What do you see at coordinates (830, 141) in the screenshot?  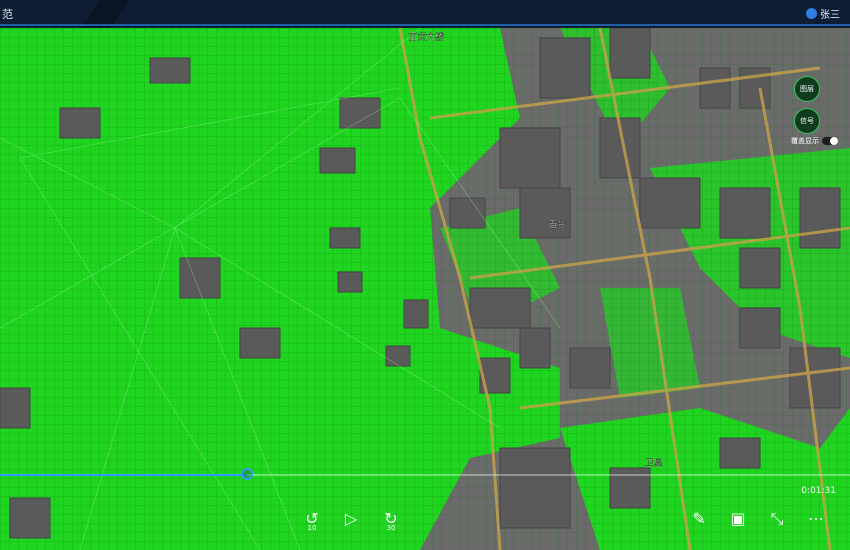 I see `coverage-switch` at bounding box center [830, 141].